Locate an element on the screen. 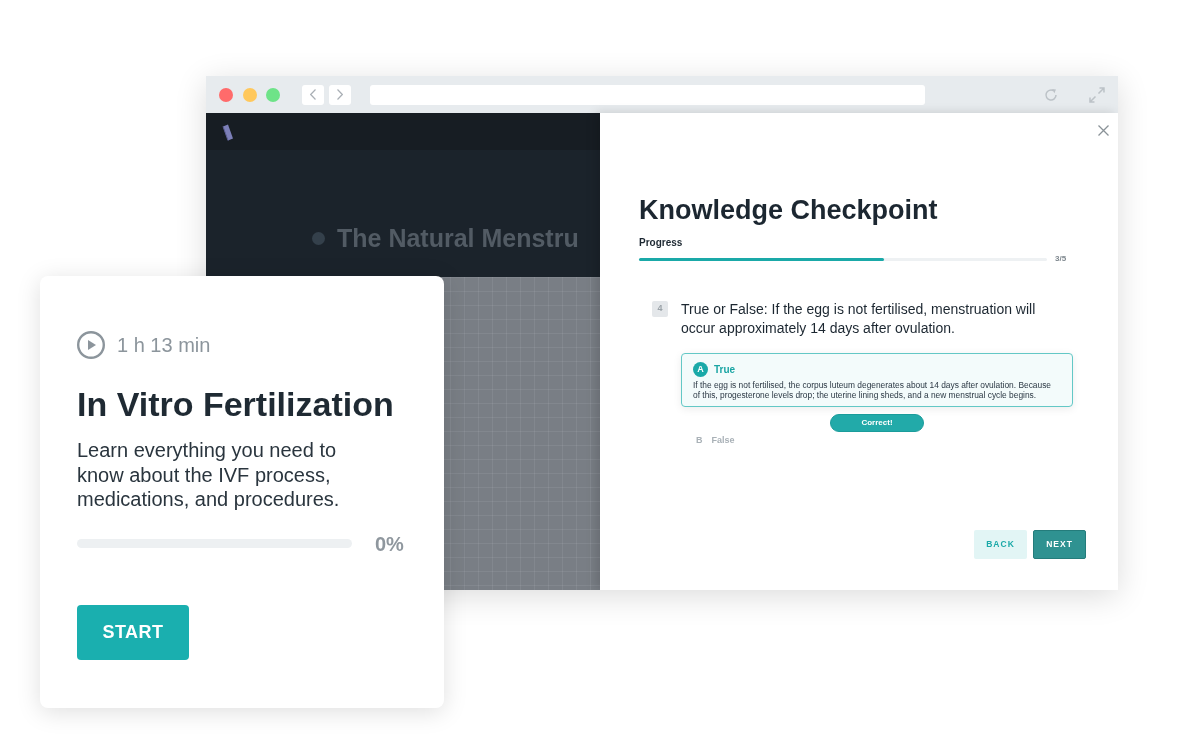 The width and height of the screenshot is (1198, 752). progress-label: Progress is located at coordinates (661, 243).